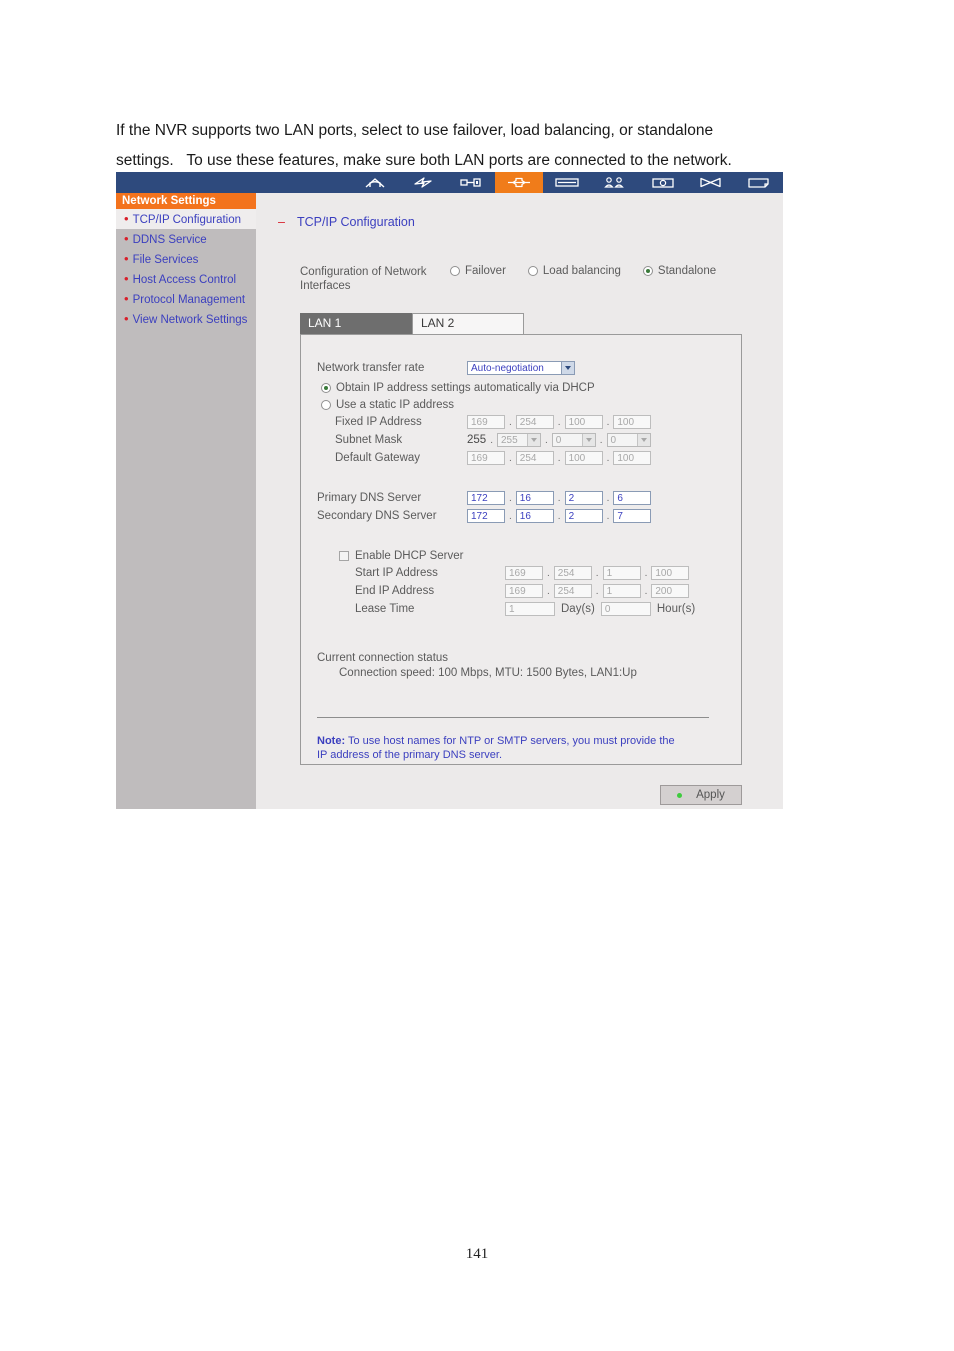 The width and height of the screenshot is (954, 1351). I want to click on fixed-ip-octet-2: 254, so click(534, 422).